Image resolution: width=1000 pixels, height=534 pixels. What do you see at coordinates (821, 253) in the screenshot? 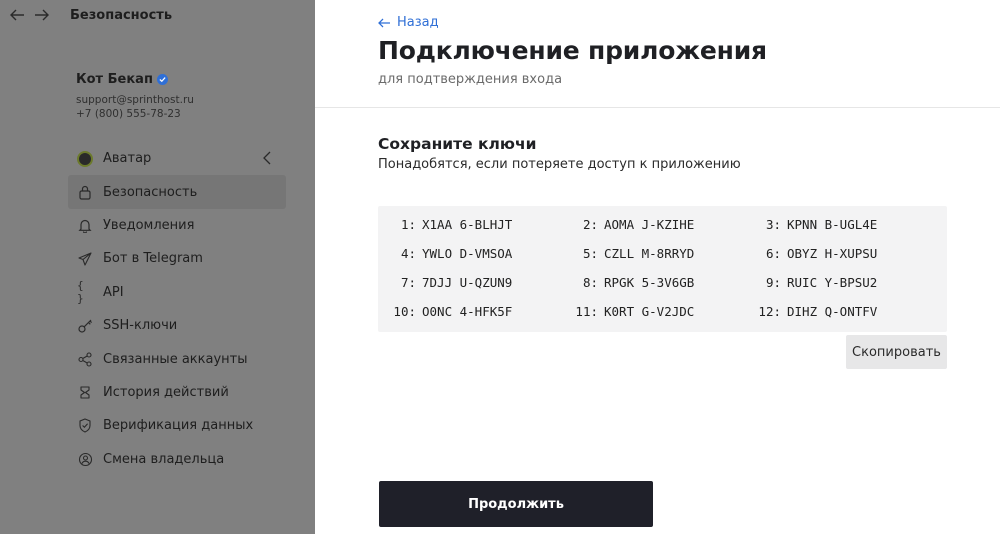
I see `backup-key: 6: OBYZ H-XUPSU` at bounding box center [821, 253].